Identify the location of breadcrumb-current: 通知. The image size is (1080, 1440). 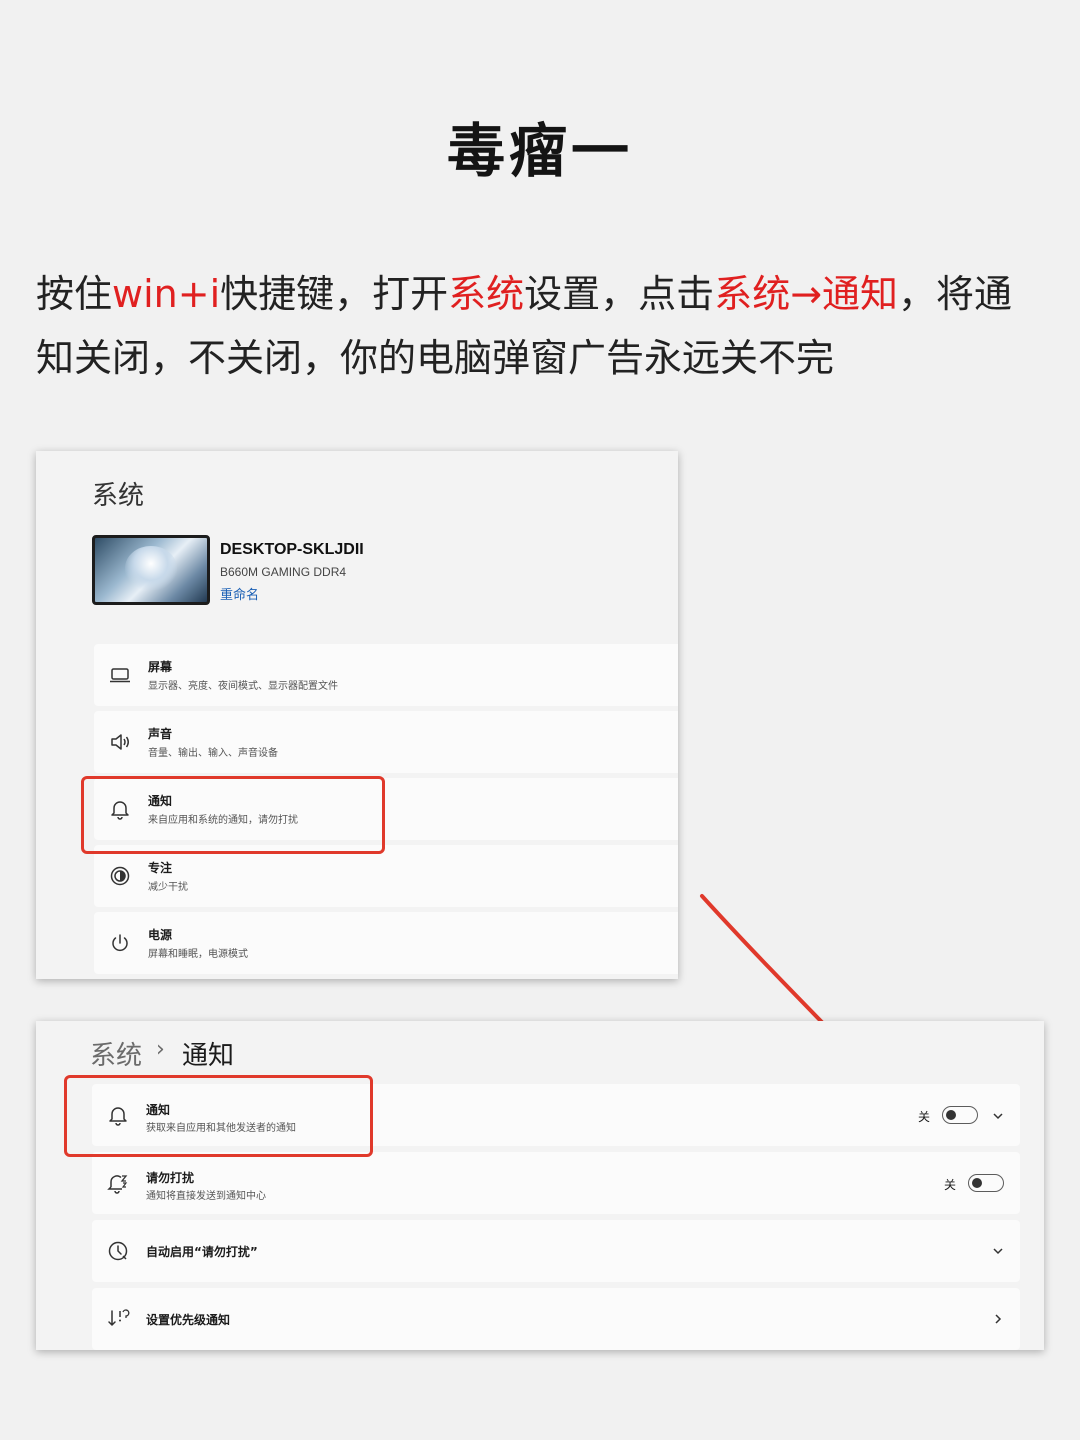
(208, 1056).